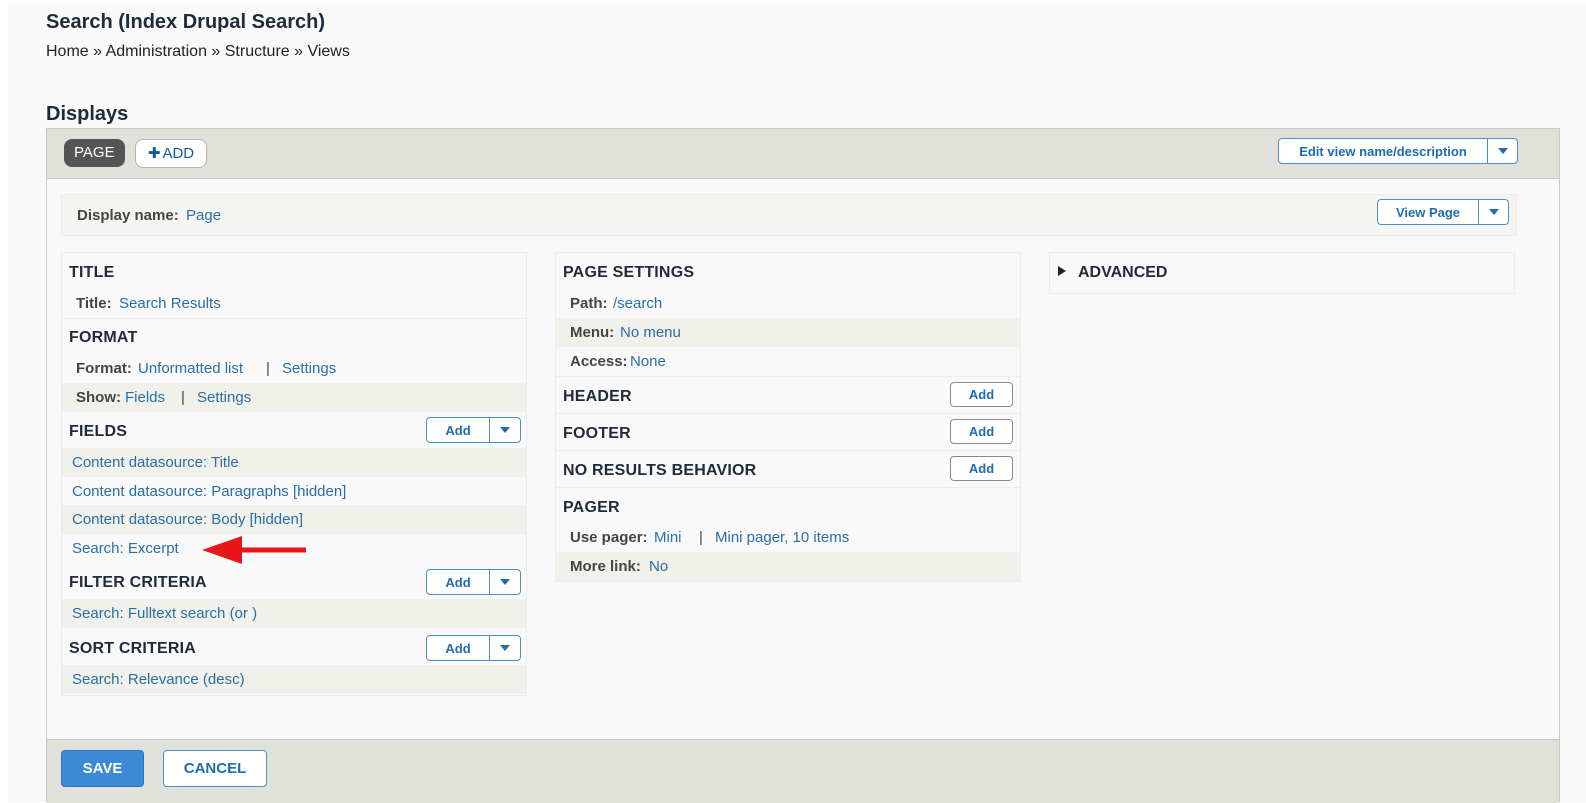 Image resolution: width=1586 pixels, height=803 pixels. Describe the element at coordinates (668, 537) in the screenshot. I see `use-pager-value-link: Mini` at that location.